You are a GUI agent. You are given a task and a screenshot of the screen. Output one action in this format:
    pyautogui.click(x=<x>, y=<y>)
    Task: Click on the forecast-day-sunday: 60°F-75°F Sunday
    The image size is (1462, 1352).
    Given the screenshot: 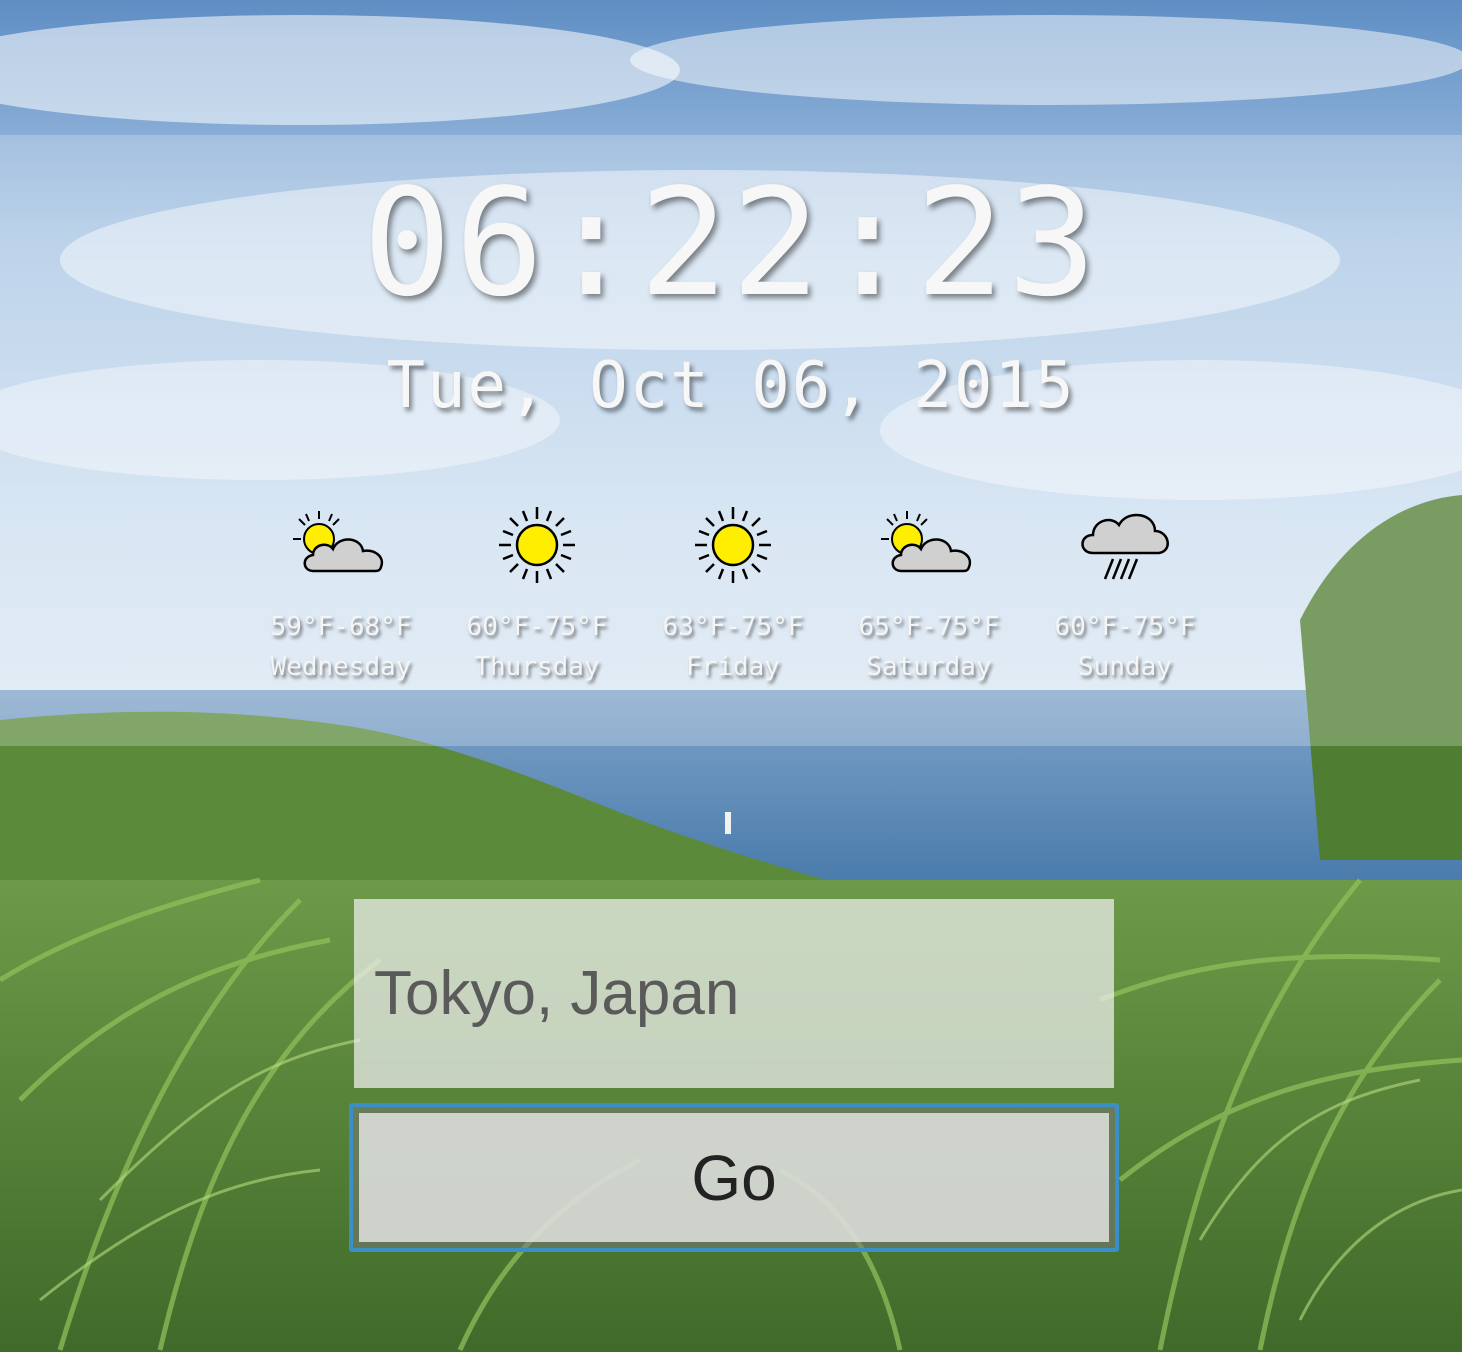 What is the action you would take?
    pyautogui.click(x=1125, y=596)
    